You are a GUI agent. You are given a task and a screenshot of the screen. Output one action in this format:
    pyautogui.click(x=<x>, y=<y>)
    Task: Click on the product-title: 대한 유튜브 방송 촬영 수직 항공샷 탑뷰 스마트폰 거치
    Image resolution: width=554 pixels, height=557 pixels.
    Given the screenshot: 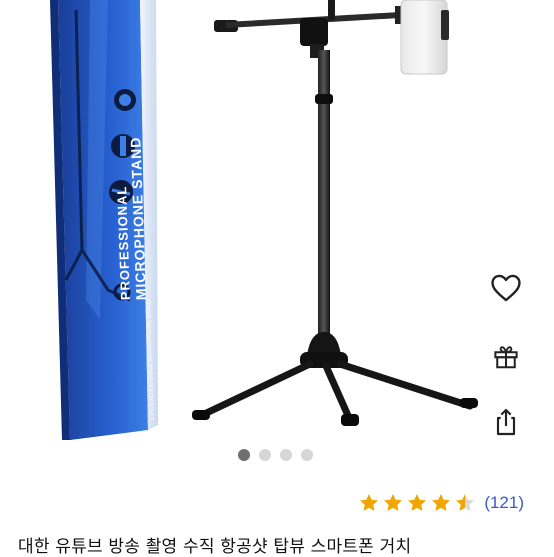 What is the action you would take?
    pyautogui.click(x=215, y=547)
    